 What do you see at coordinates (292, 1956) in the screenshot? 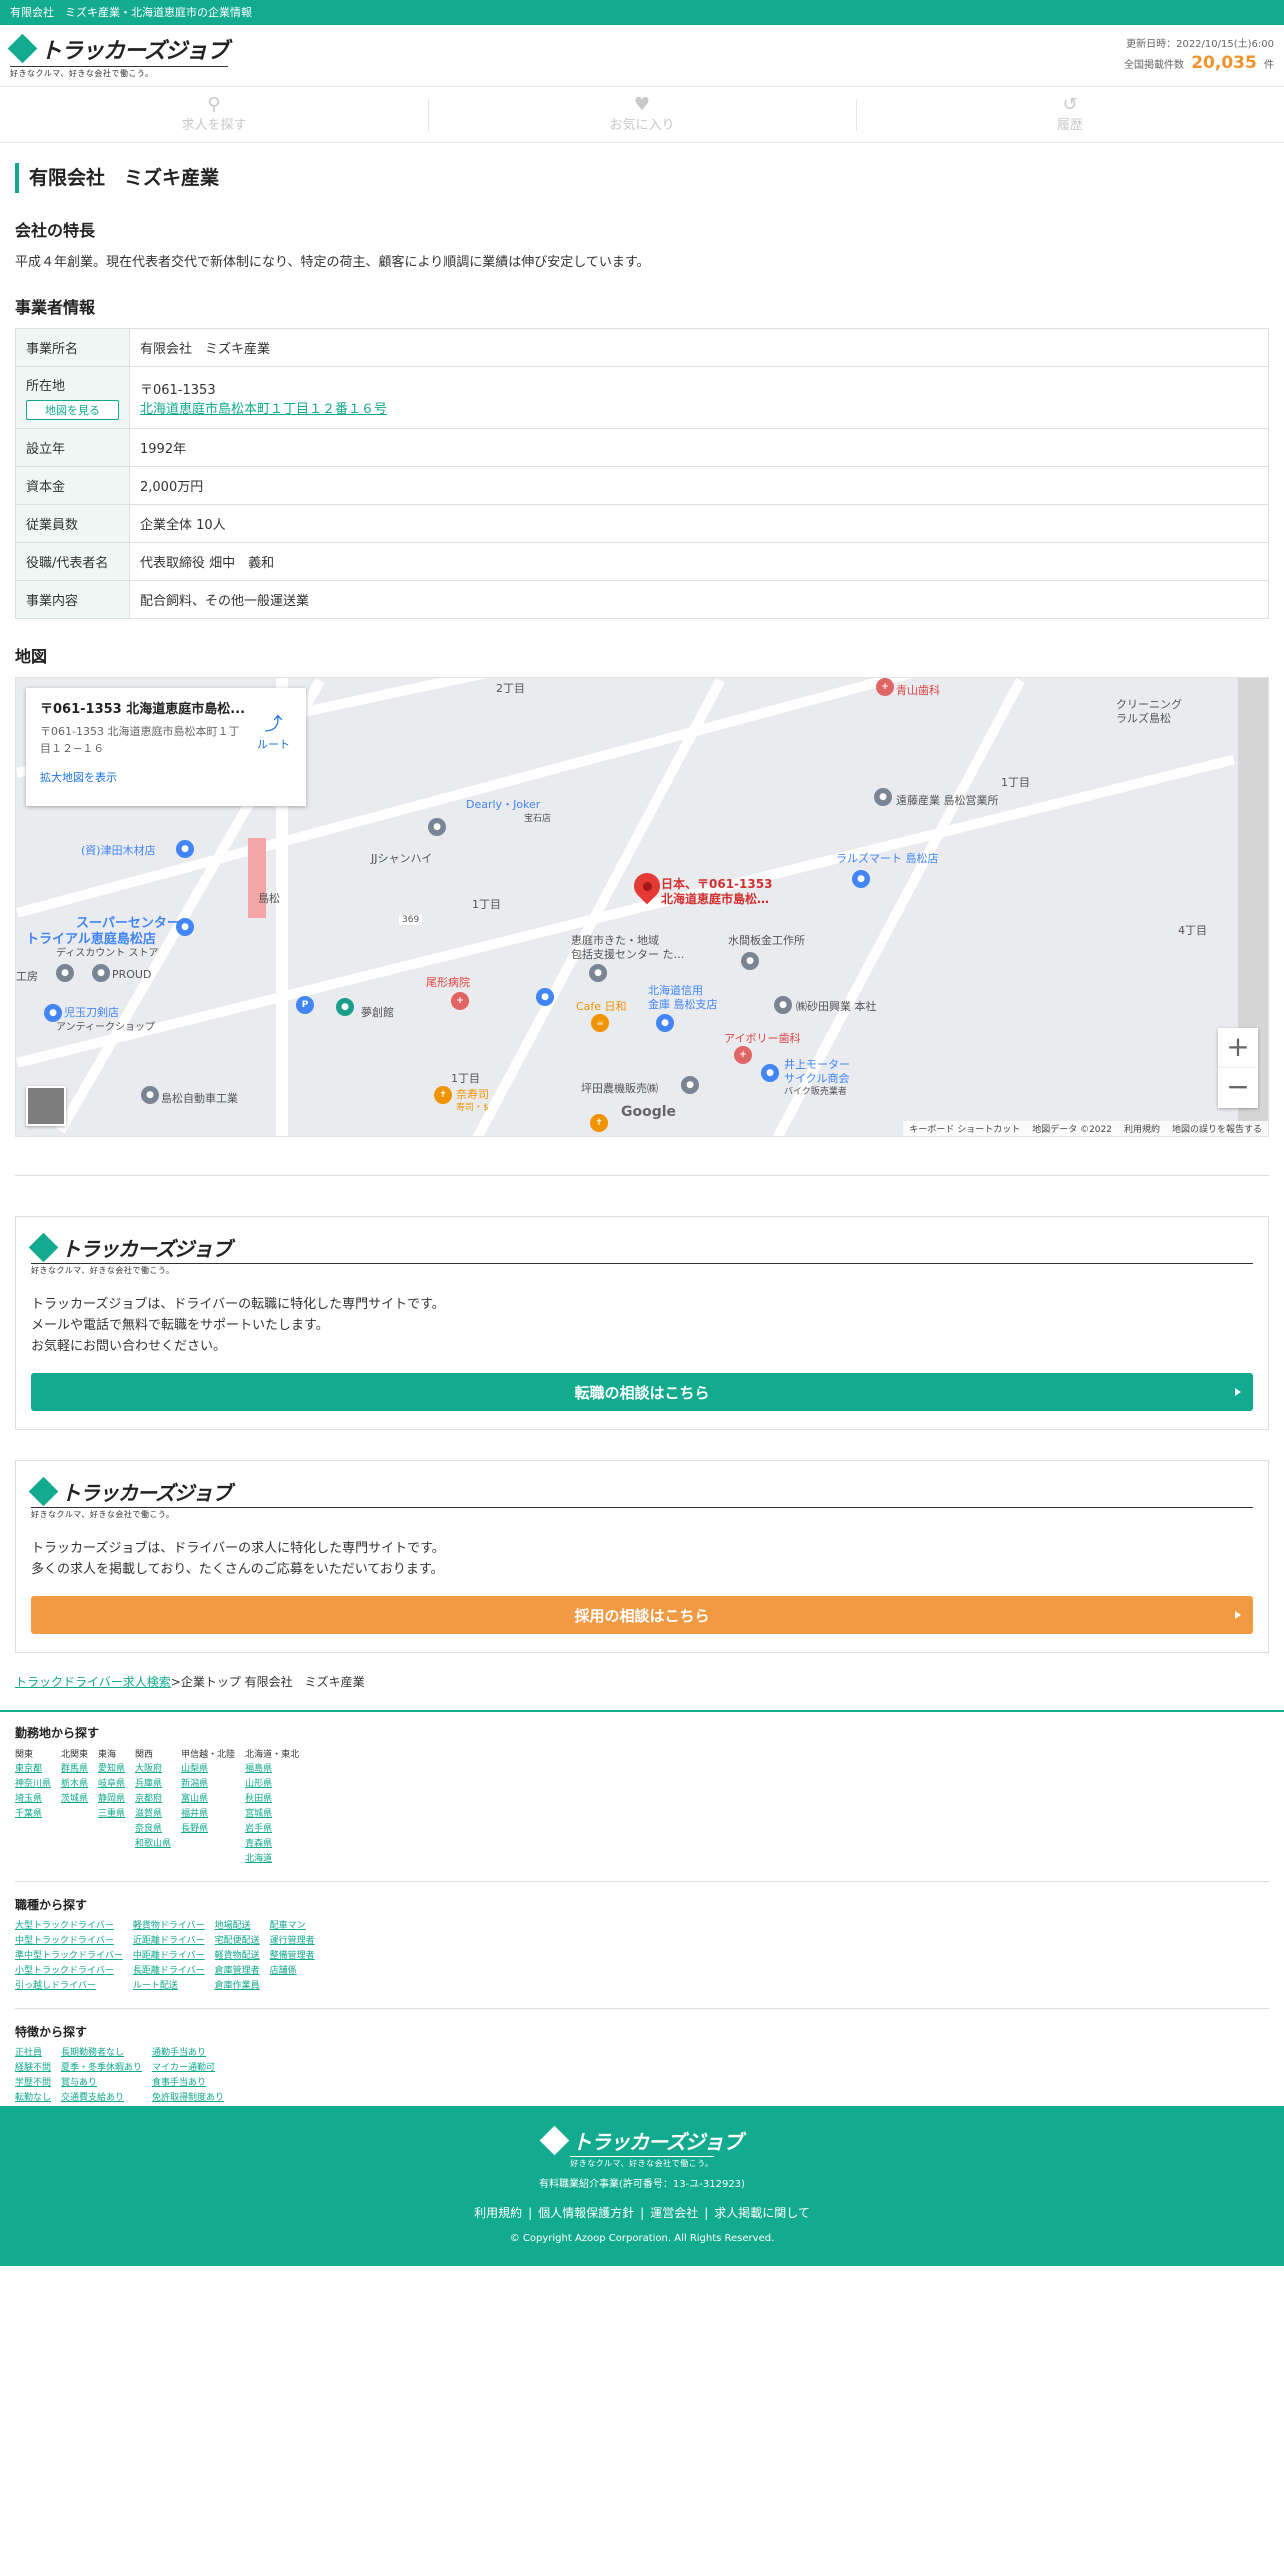
I see `job-link: 整備管理者` at bounding box center [292, 1956].